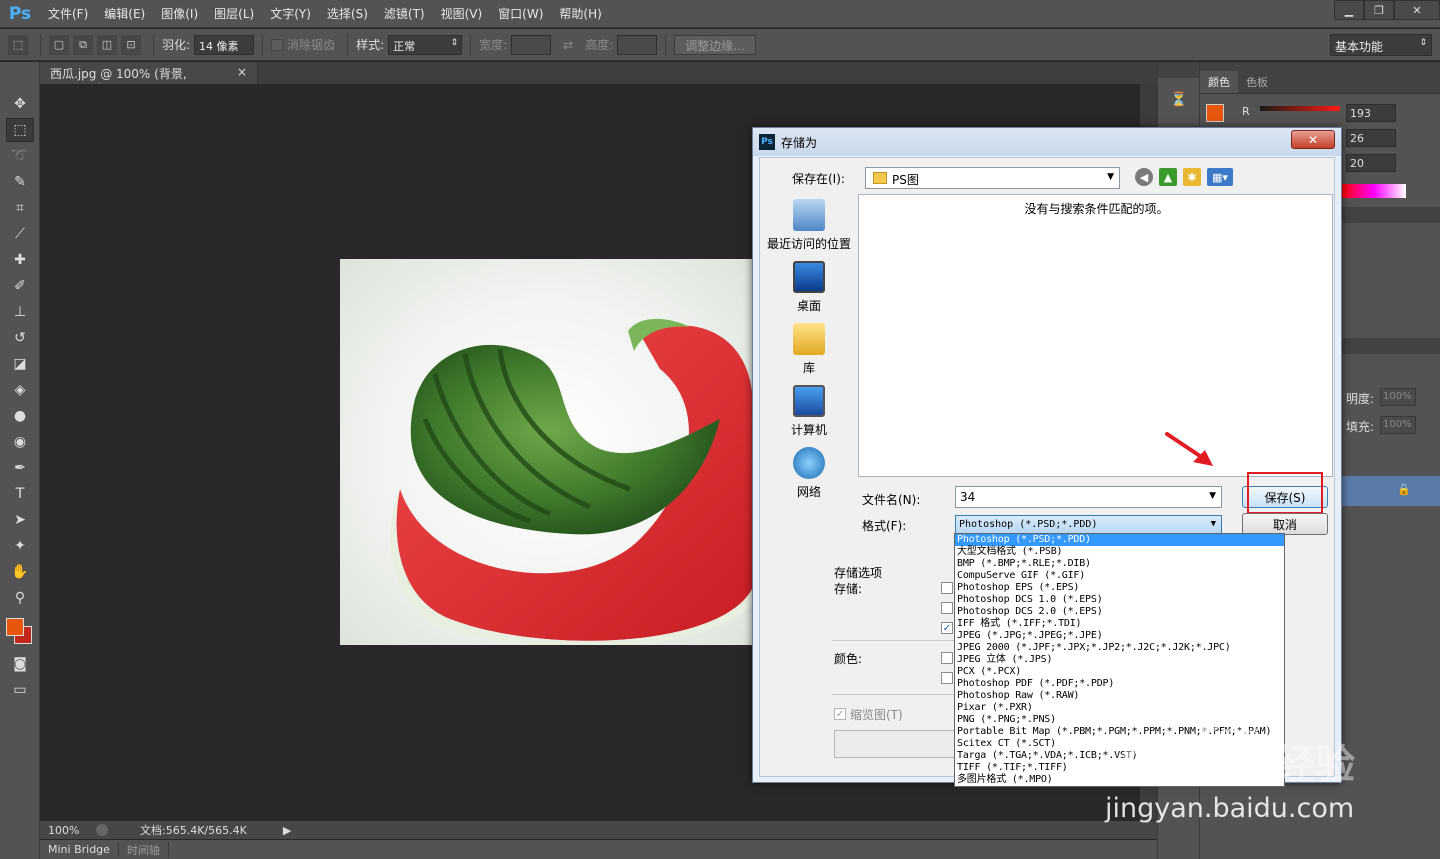  I want to click on healing-brush-tool-icon: ✚, so click(20, 260).